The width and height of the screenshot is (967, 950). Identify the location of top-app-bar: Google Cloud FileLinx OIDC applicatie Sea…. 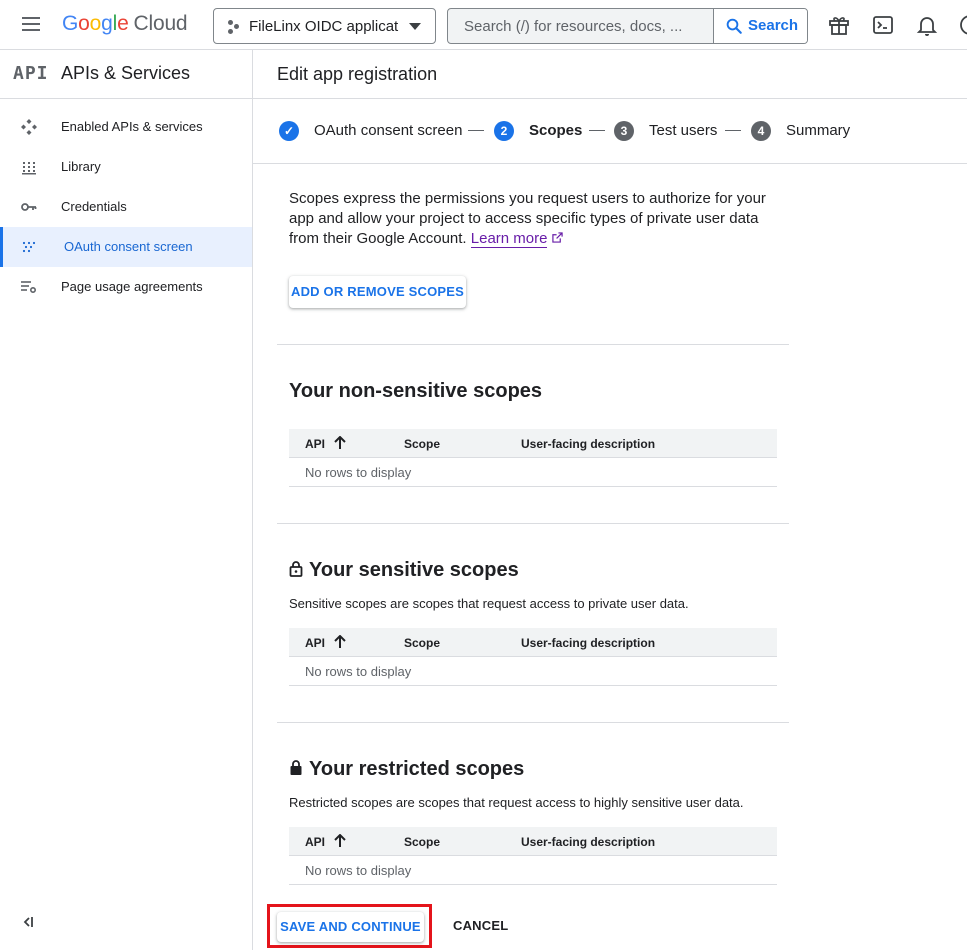
(483, 25).